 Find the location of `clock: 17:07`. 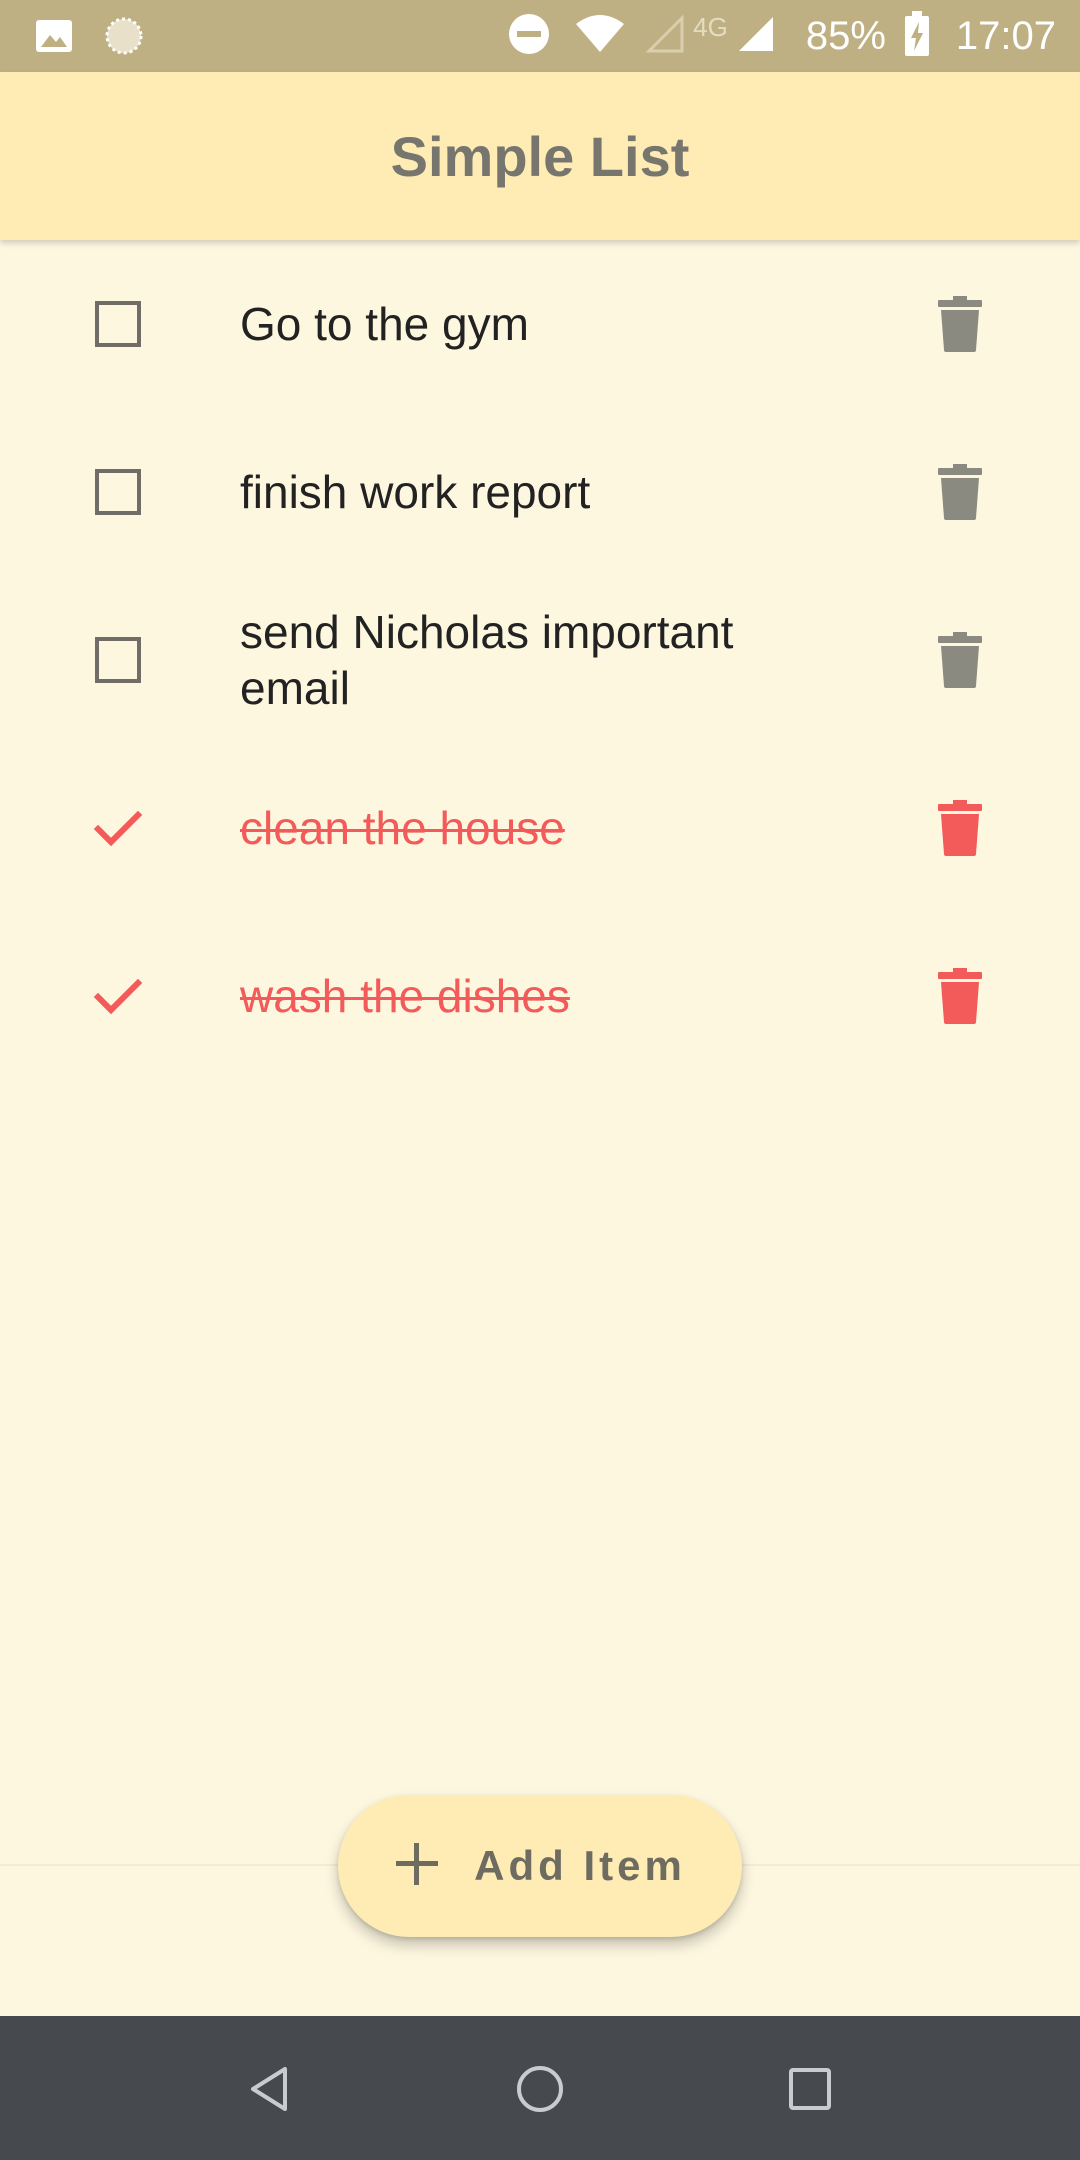

clock: 17:07 is located at coordinates (1005, 35).